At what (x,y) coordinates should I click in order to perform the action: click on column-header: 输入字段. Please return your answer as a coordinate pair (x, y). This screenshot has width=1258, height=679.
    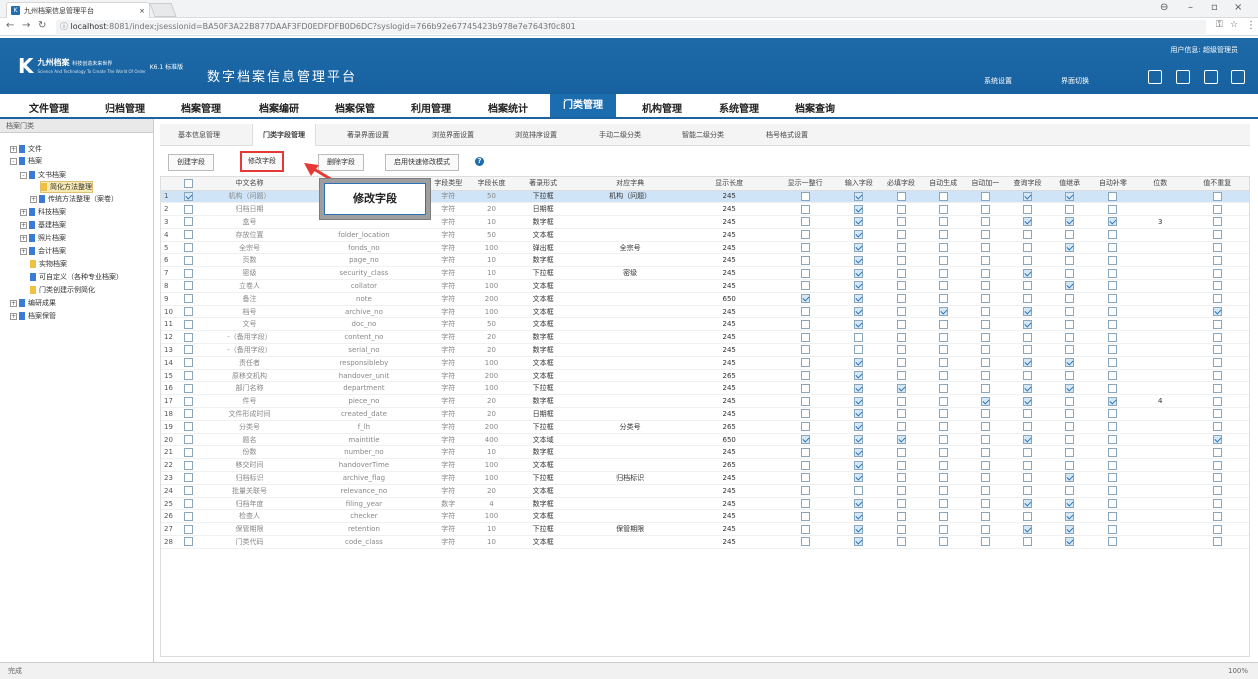
    Looking at the image, I should click on (858, 184).